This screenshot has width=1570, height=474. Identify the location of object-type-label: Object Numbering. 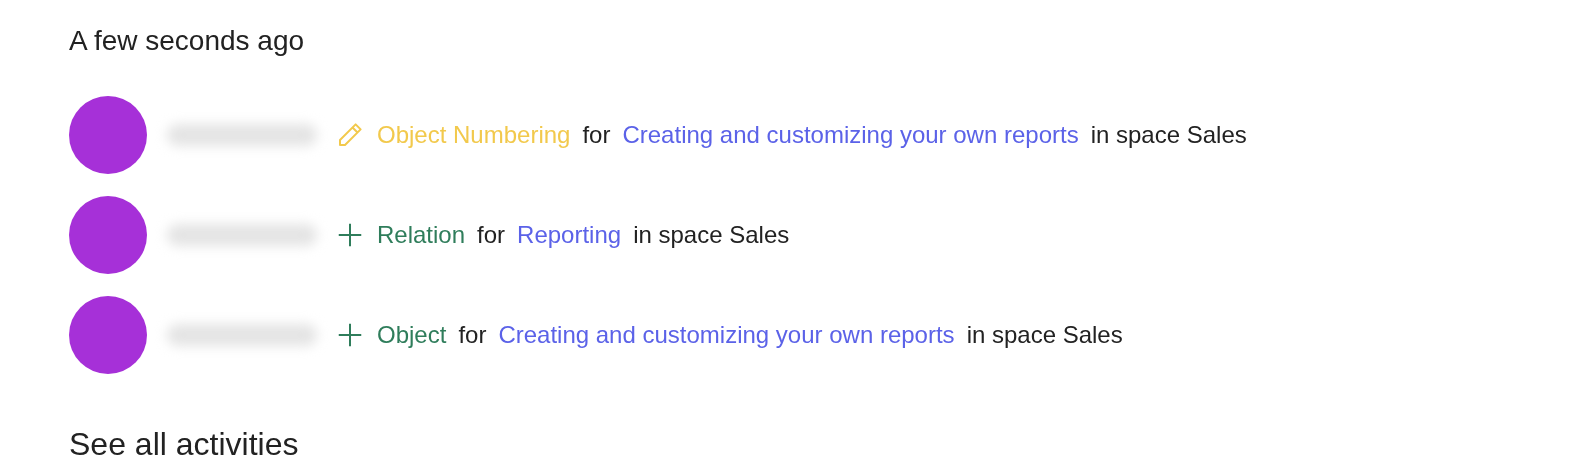
(474, 135).